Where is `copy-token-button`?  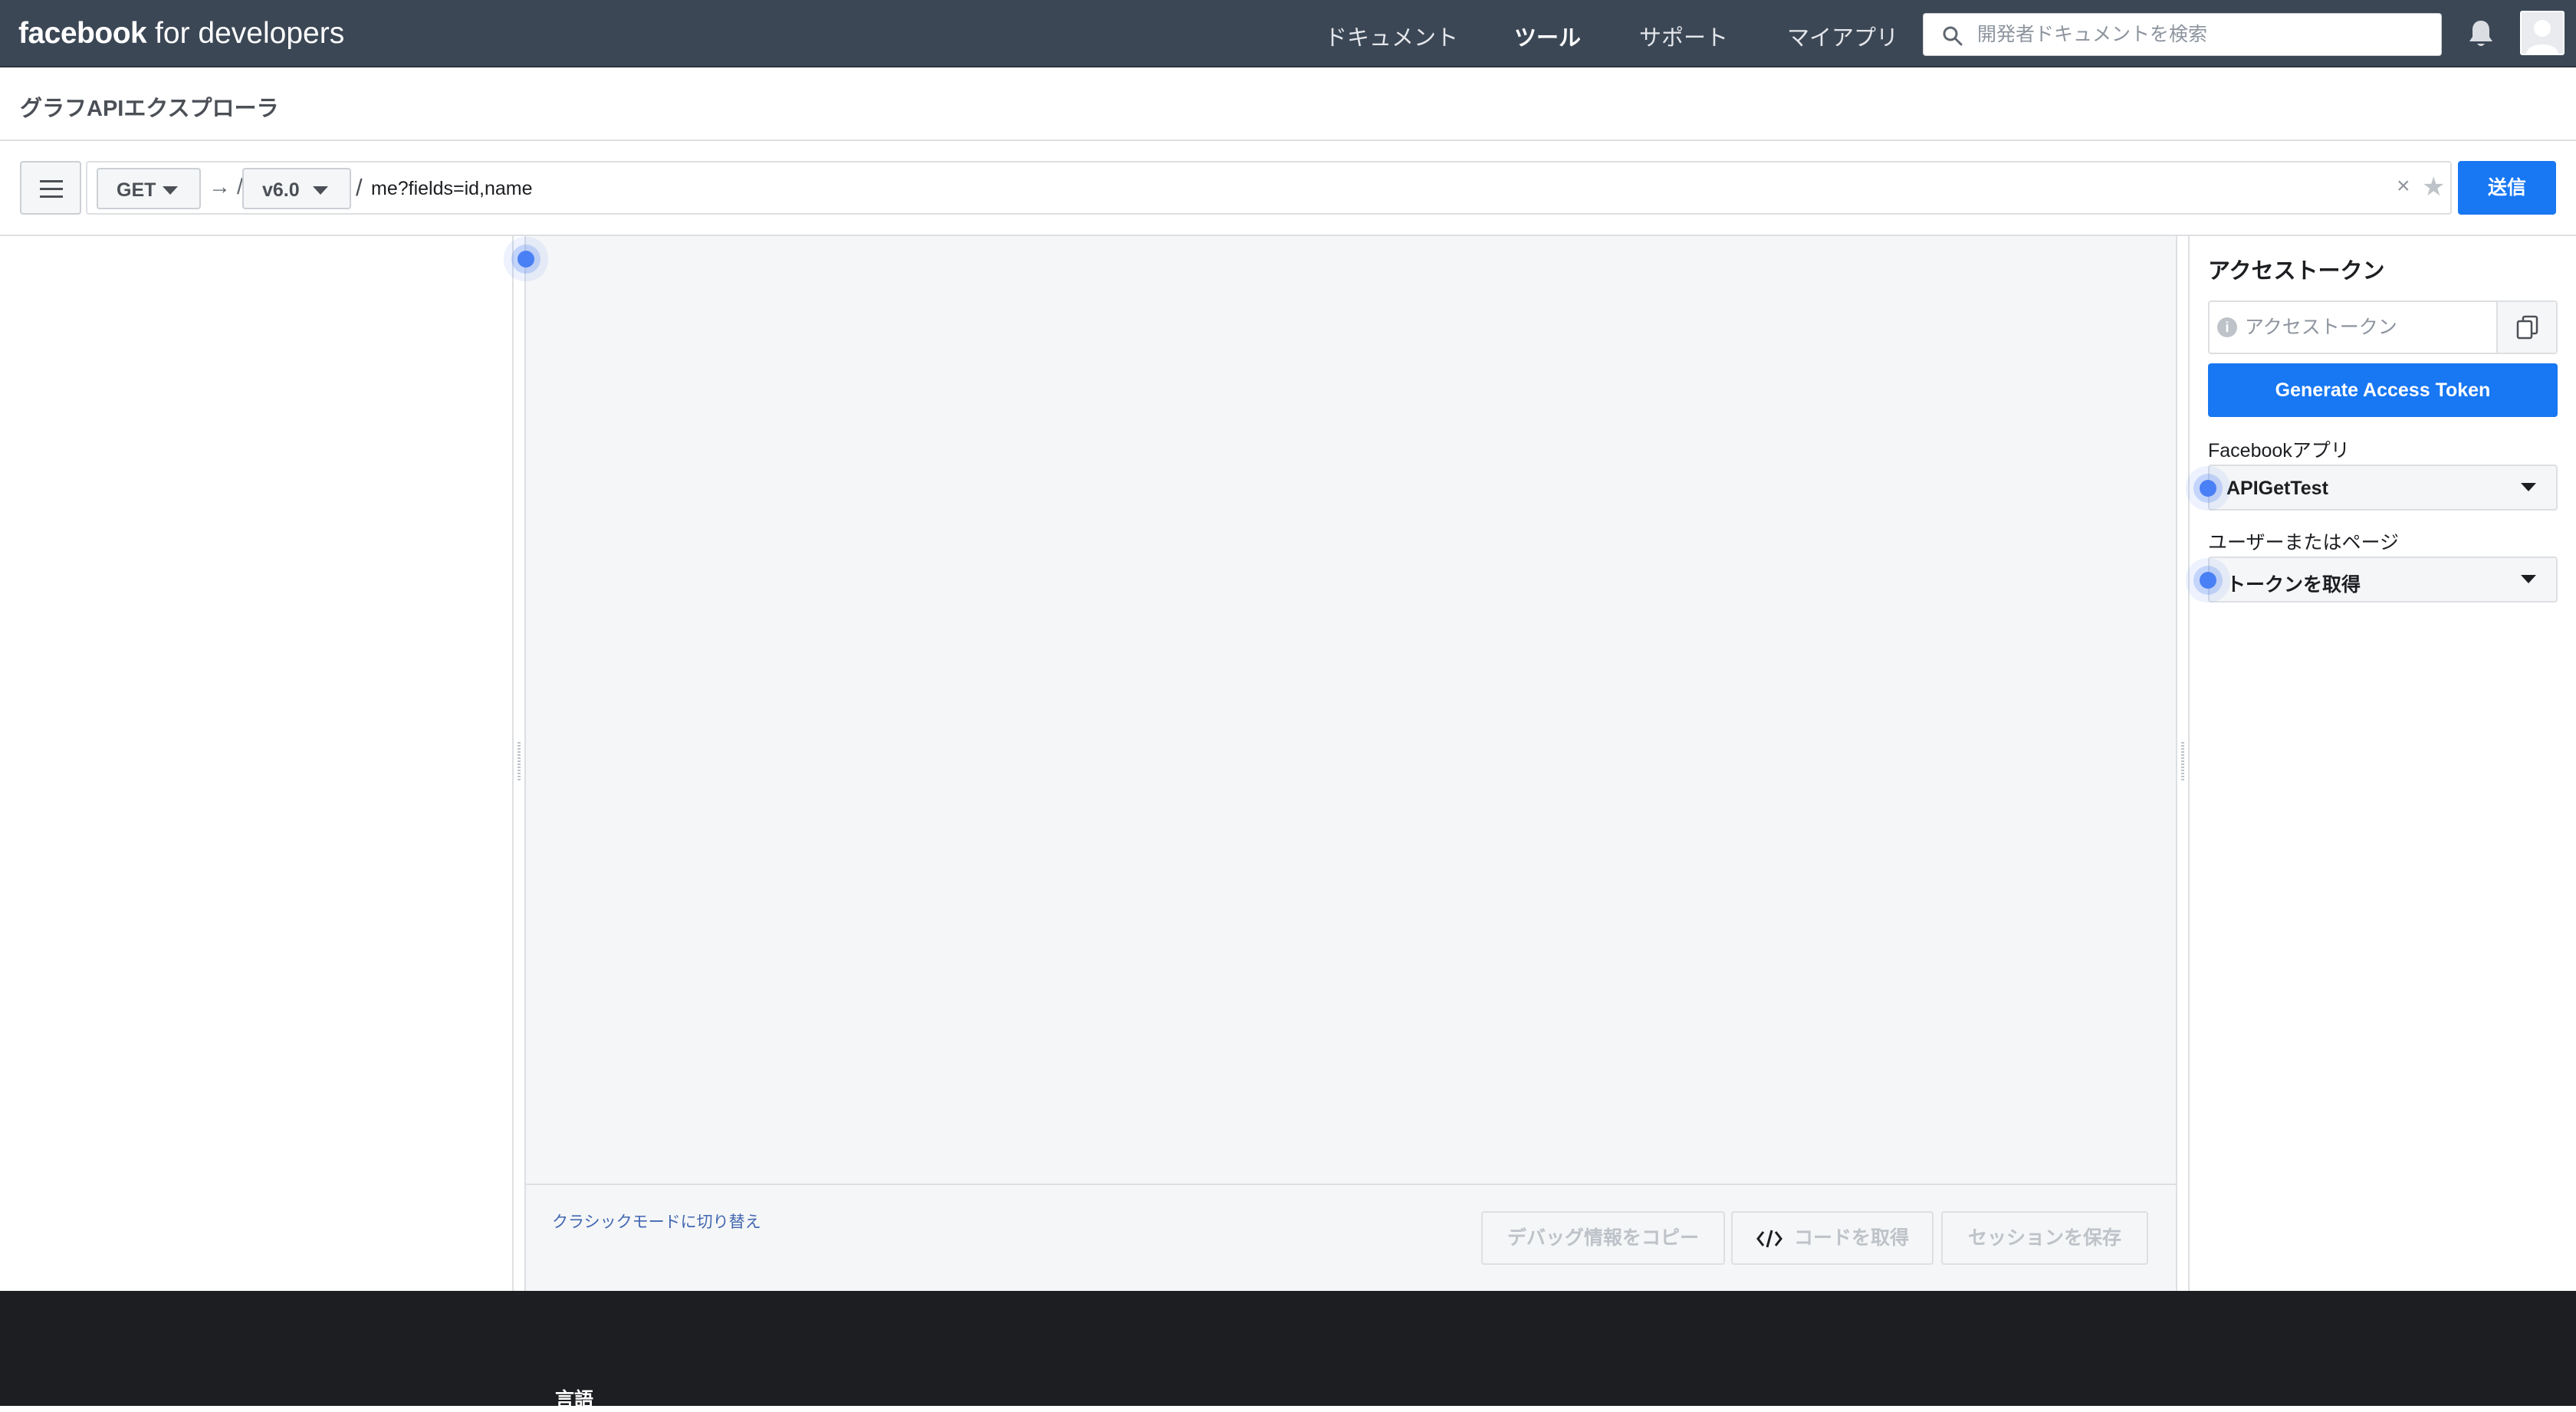
copy-token-button is located at coordinates (2526, 327).